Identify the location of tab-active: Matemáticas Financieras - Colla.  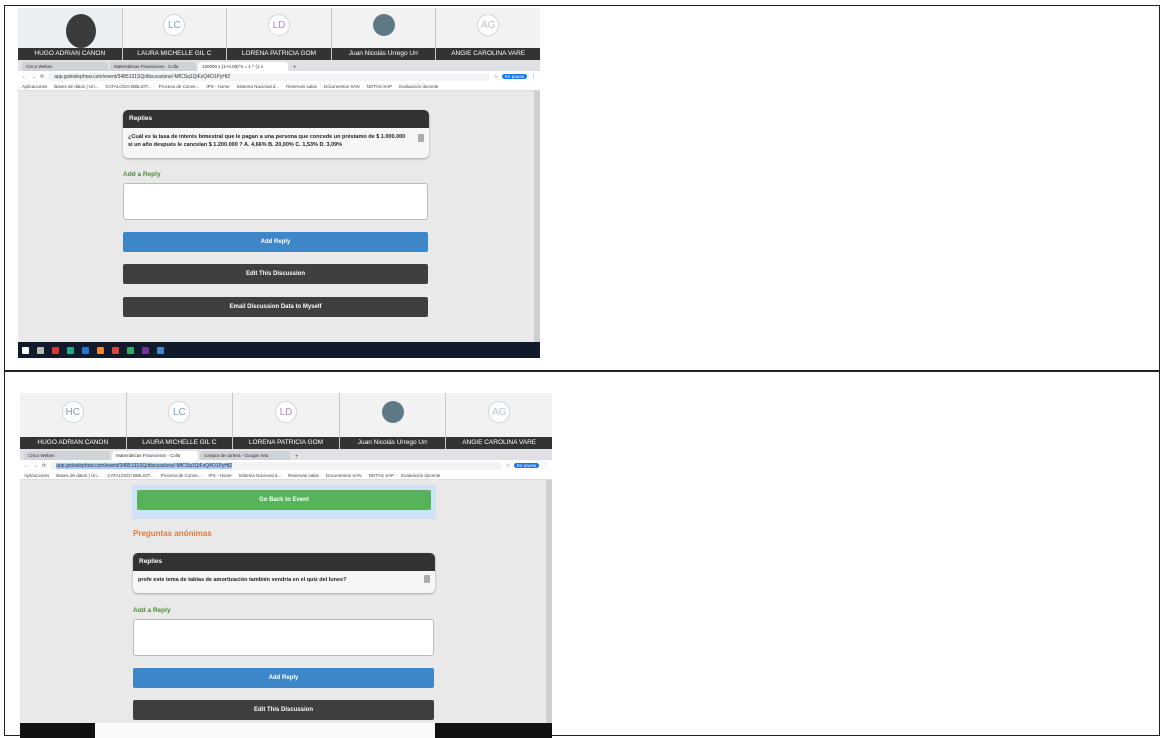
(155, 455).